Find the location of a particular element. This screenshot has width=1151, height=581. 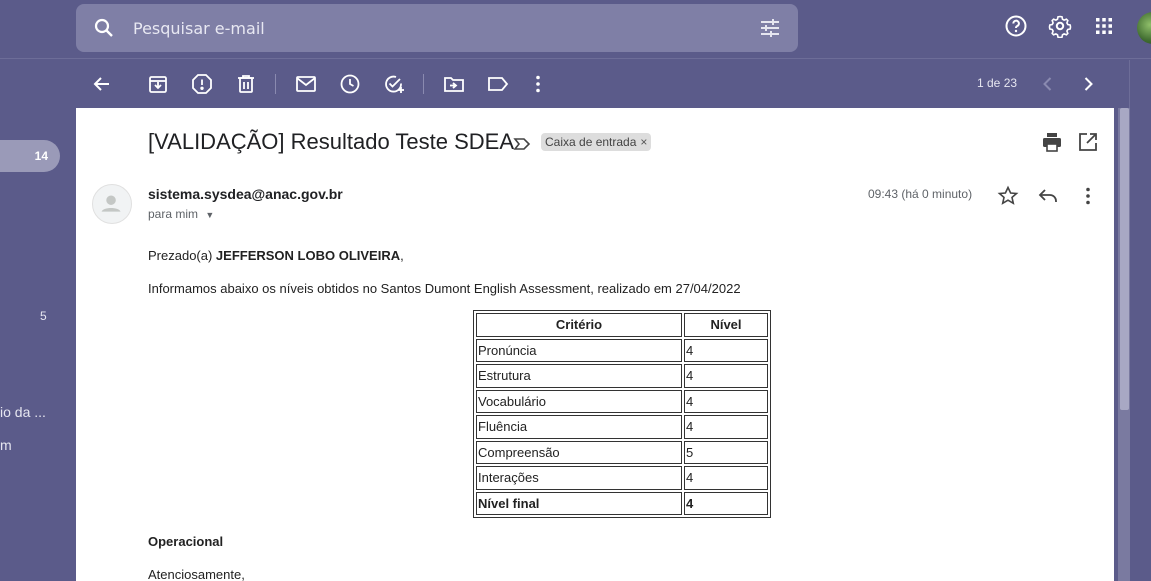

label-chip-inbox: Caixa de entrada × is located at coordinates (596, 142).